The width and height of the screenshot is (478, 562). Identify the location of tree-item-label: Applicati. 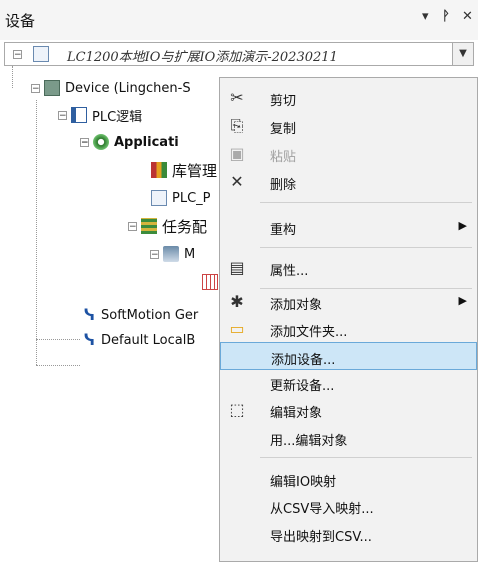
(146, 142).